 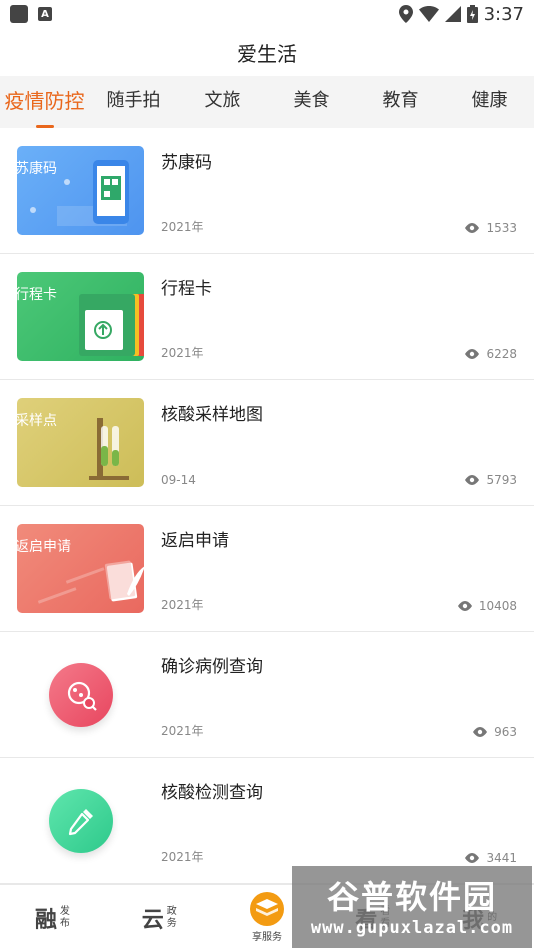 What do you see at coordinates (195, 541) in the screenshot?
I see `item-title: 返启申请` at bounding box center [195, 541].